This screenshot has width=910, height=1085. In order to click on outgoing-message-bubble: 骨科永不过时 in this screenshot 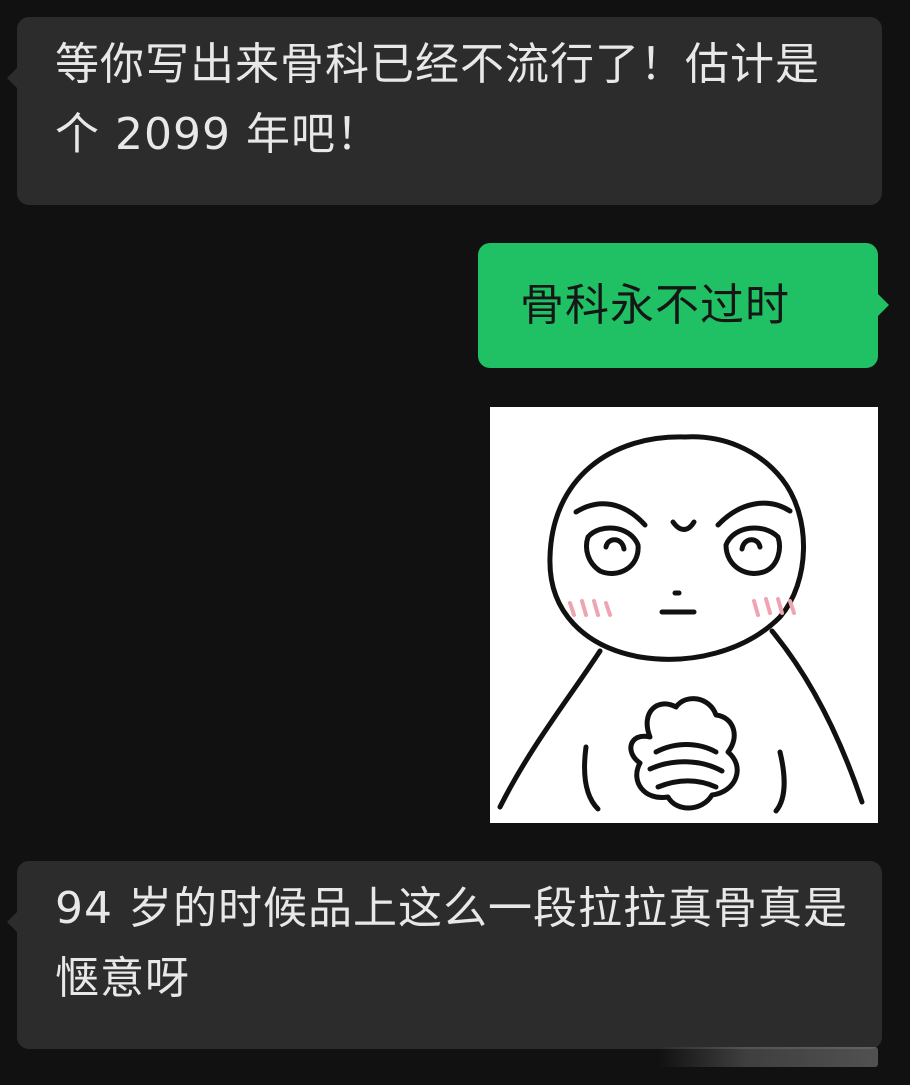, I will do `click(683, 305)`.